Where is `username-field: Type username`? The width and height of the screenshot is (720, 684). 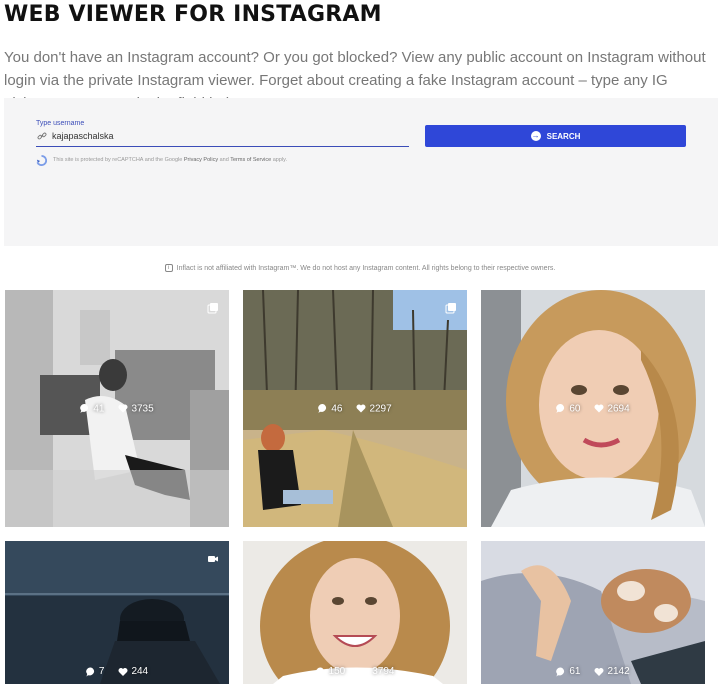 username-field: Type username is located at coordinates (222, 133).